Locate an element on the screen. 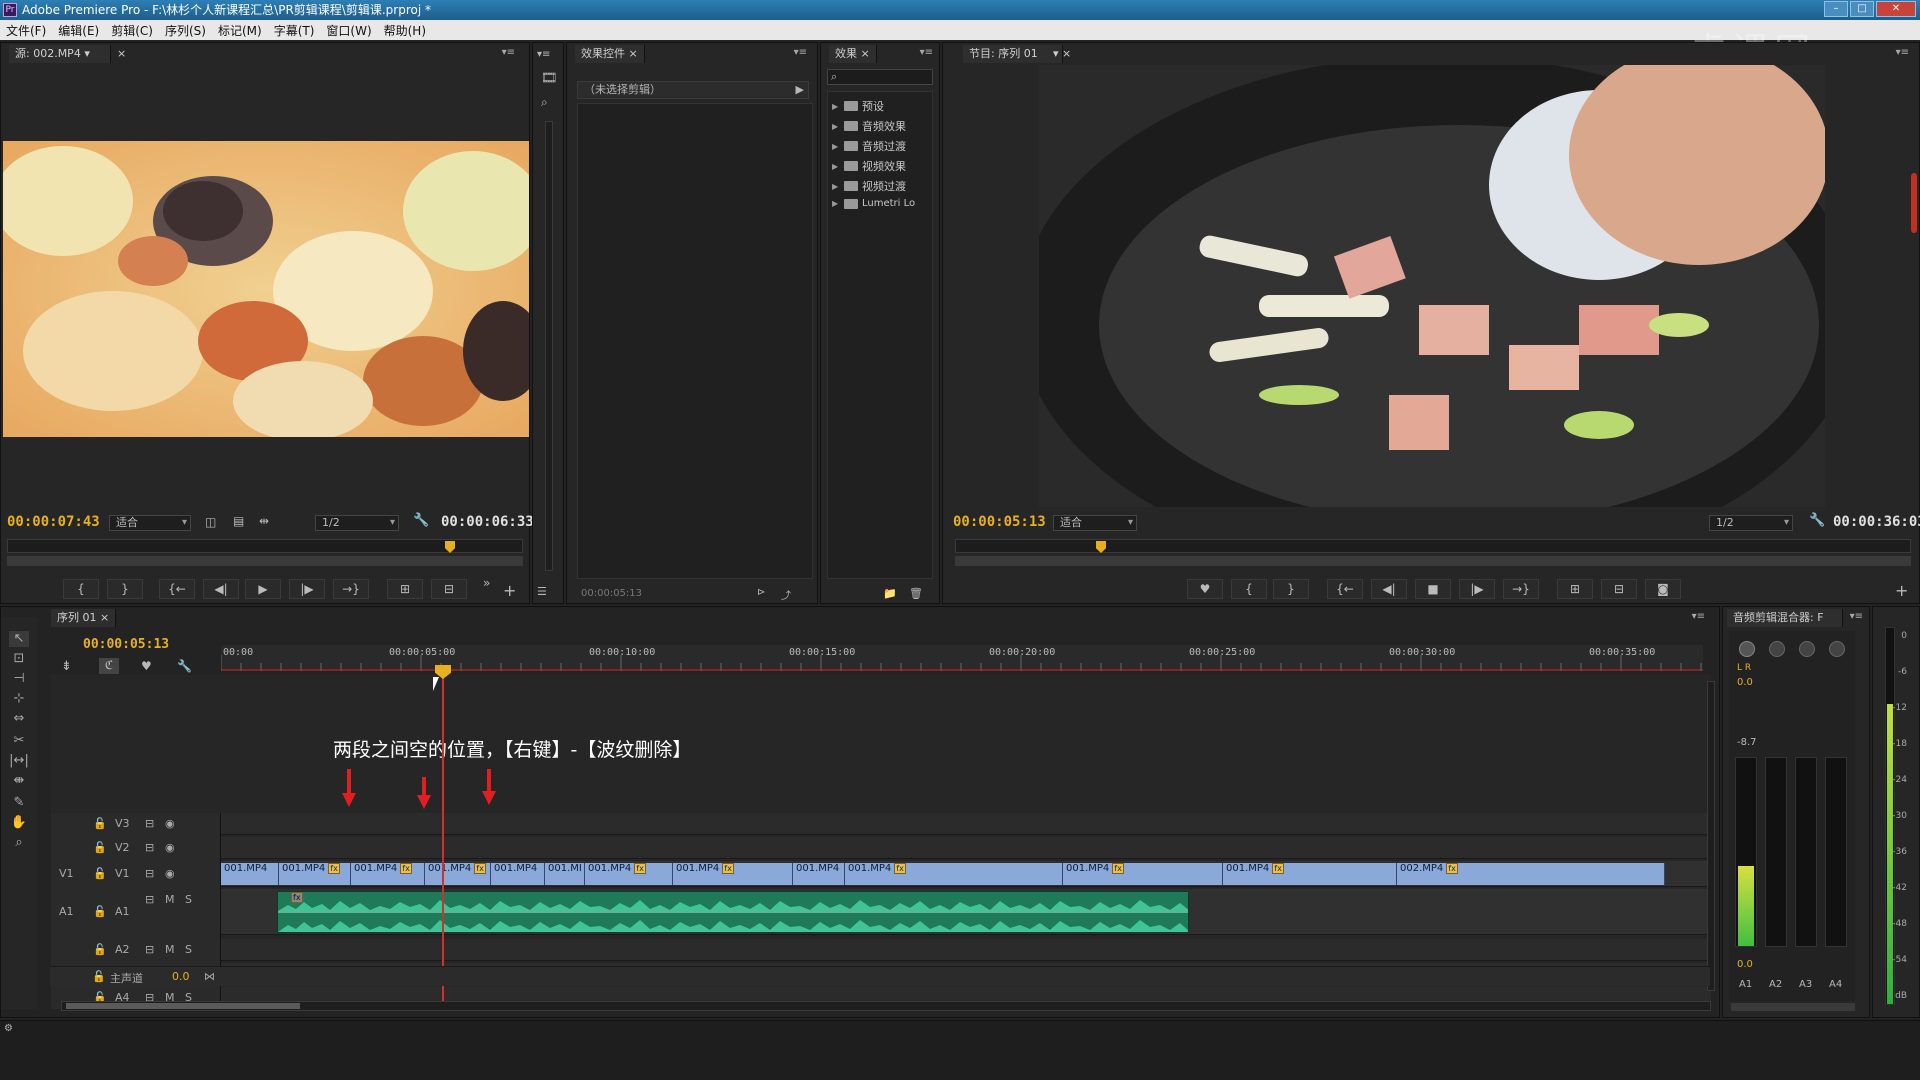  add-marker-button: ♥ is located at coordinates (1205, 589).